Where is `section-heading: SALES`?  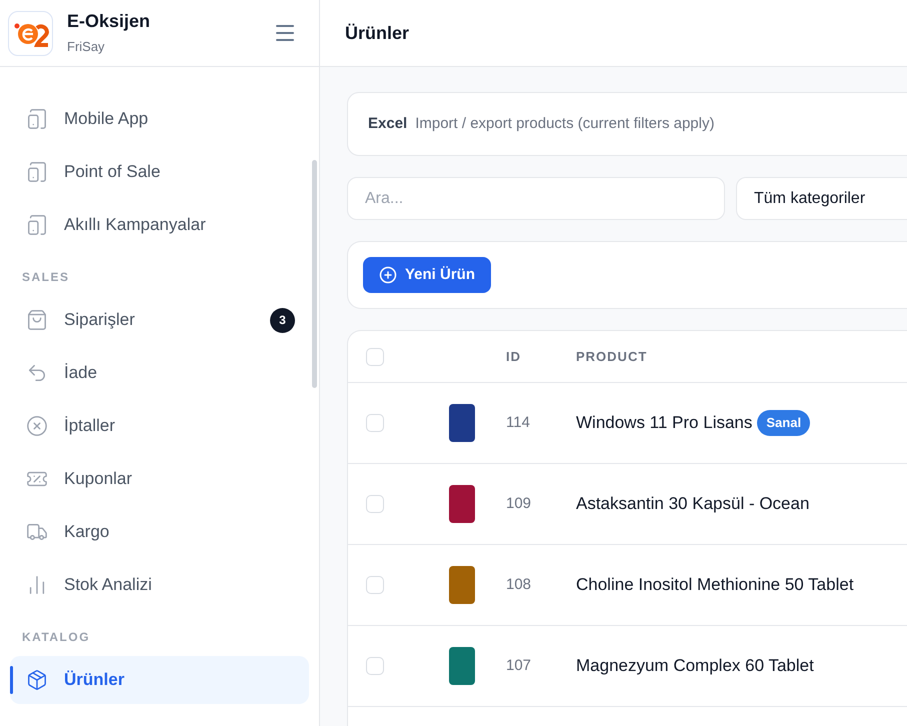
section-heading: SALES is located at coordinates (46, 277).